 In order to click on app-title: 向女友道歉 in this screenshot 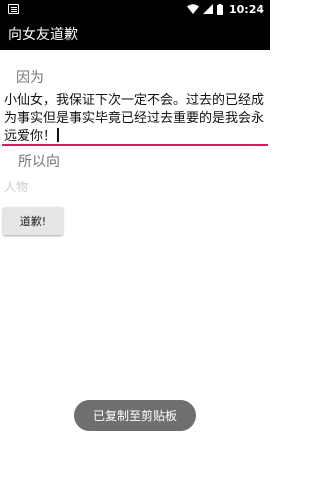, I will do `click(43, 35)`.